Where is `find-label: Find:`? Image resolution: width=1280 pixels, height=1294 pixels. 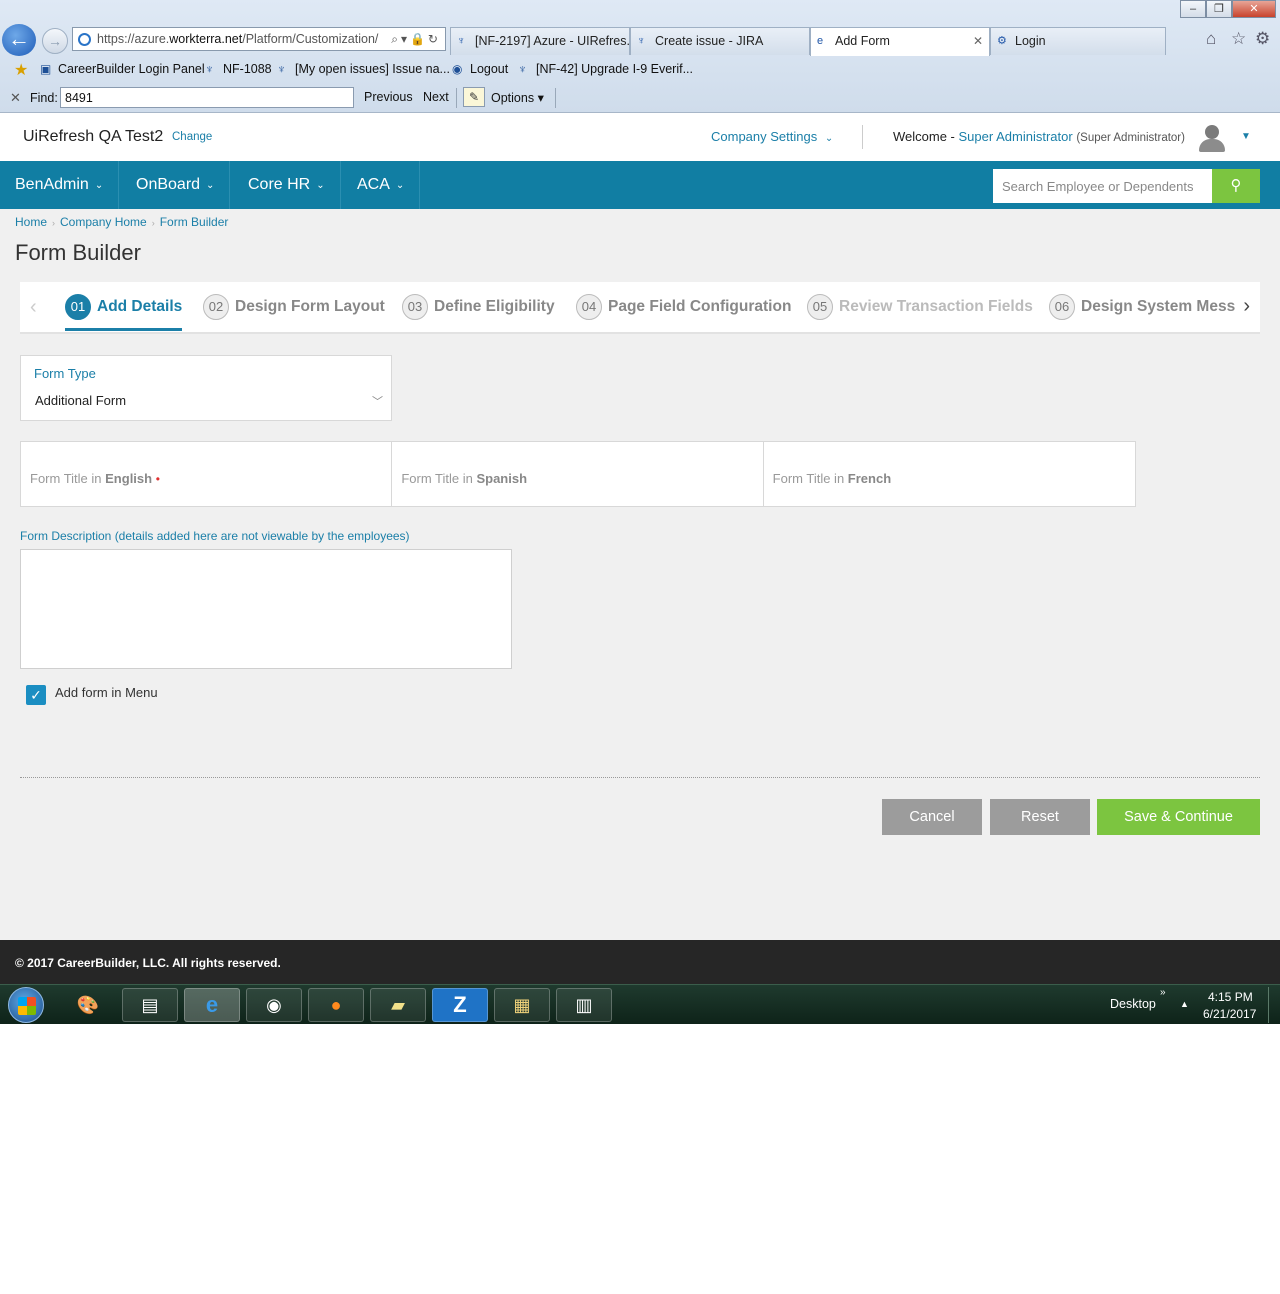 find-label: Find: is located at coordinates (44, 98).